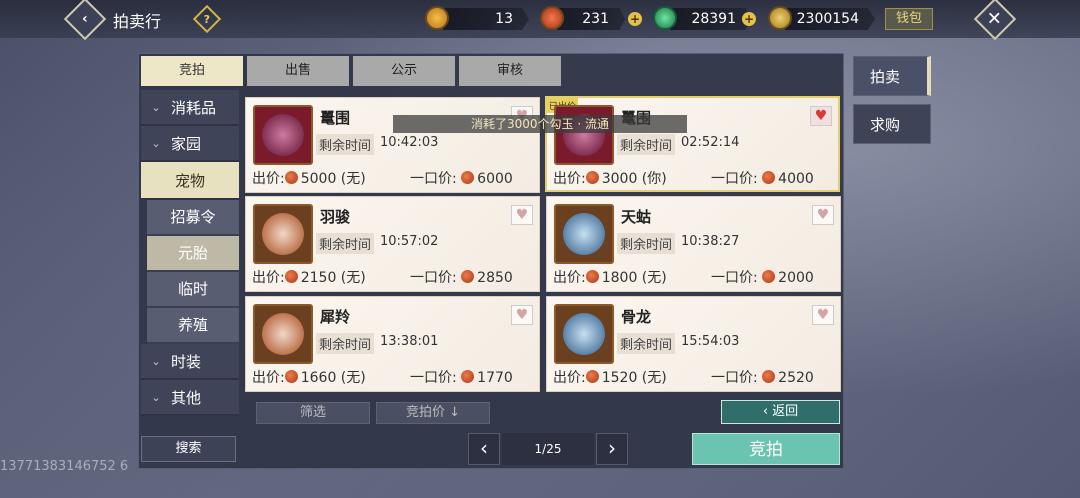  I want to click on consumption-toast: 消耗了3000个勾玉 · 流通, so click(540, 124).